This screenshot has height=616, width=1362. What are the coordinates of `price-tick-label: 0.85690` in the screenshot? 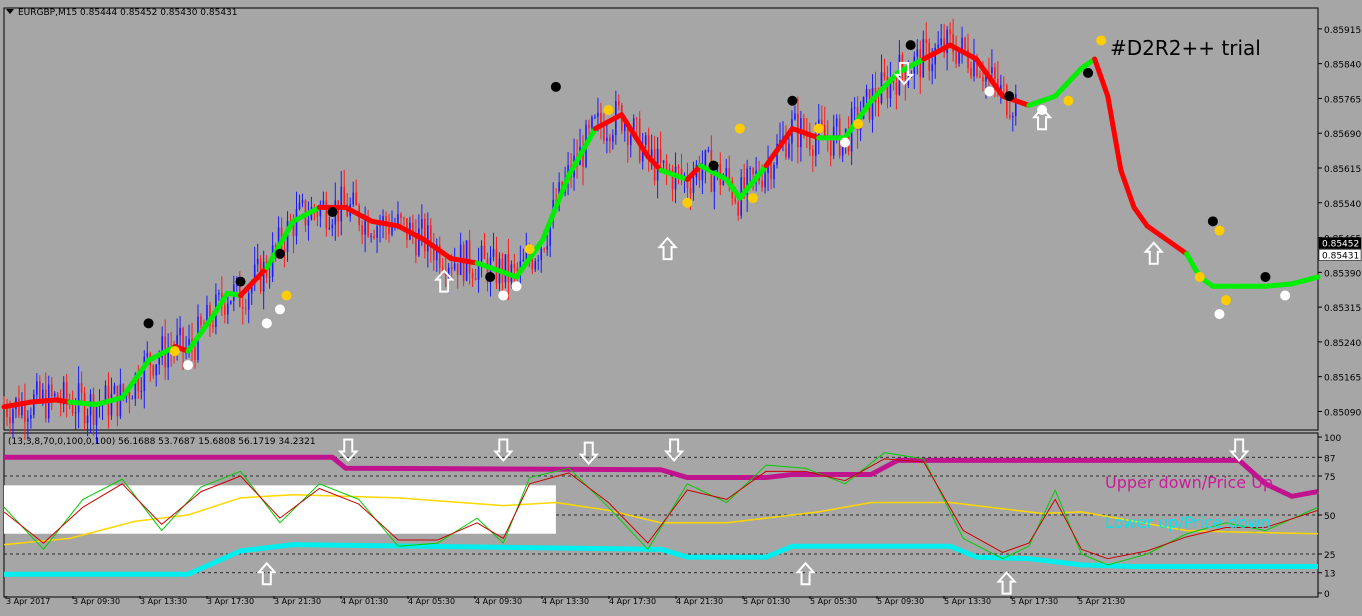 It's located at (1342, 135).